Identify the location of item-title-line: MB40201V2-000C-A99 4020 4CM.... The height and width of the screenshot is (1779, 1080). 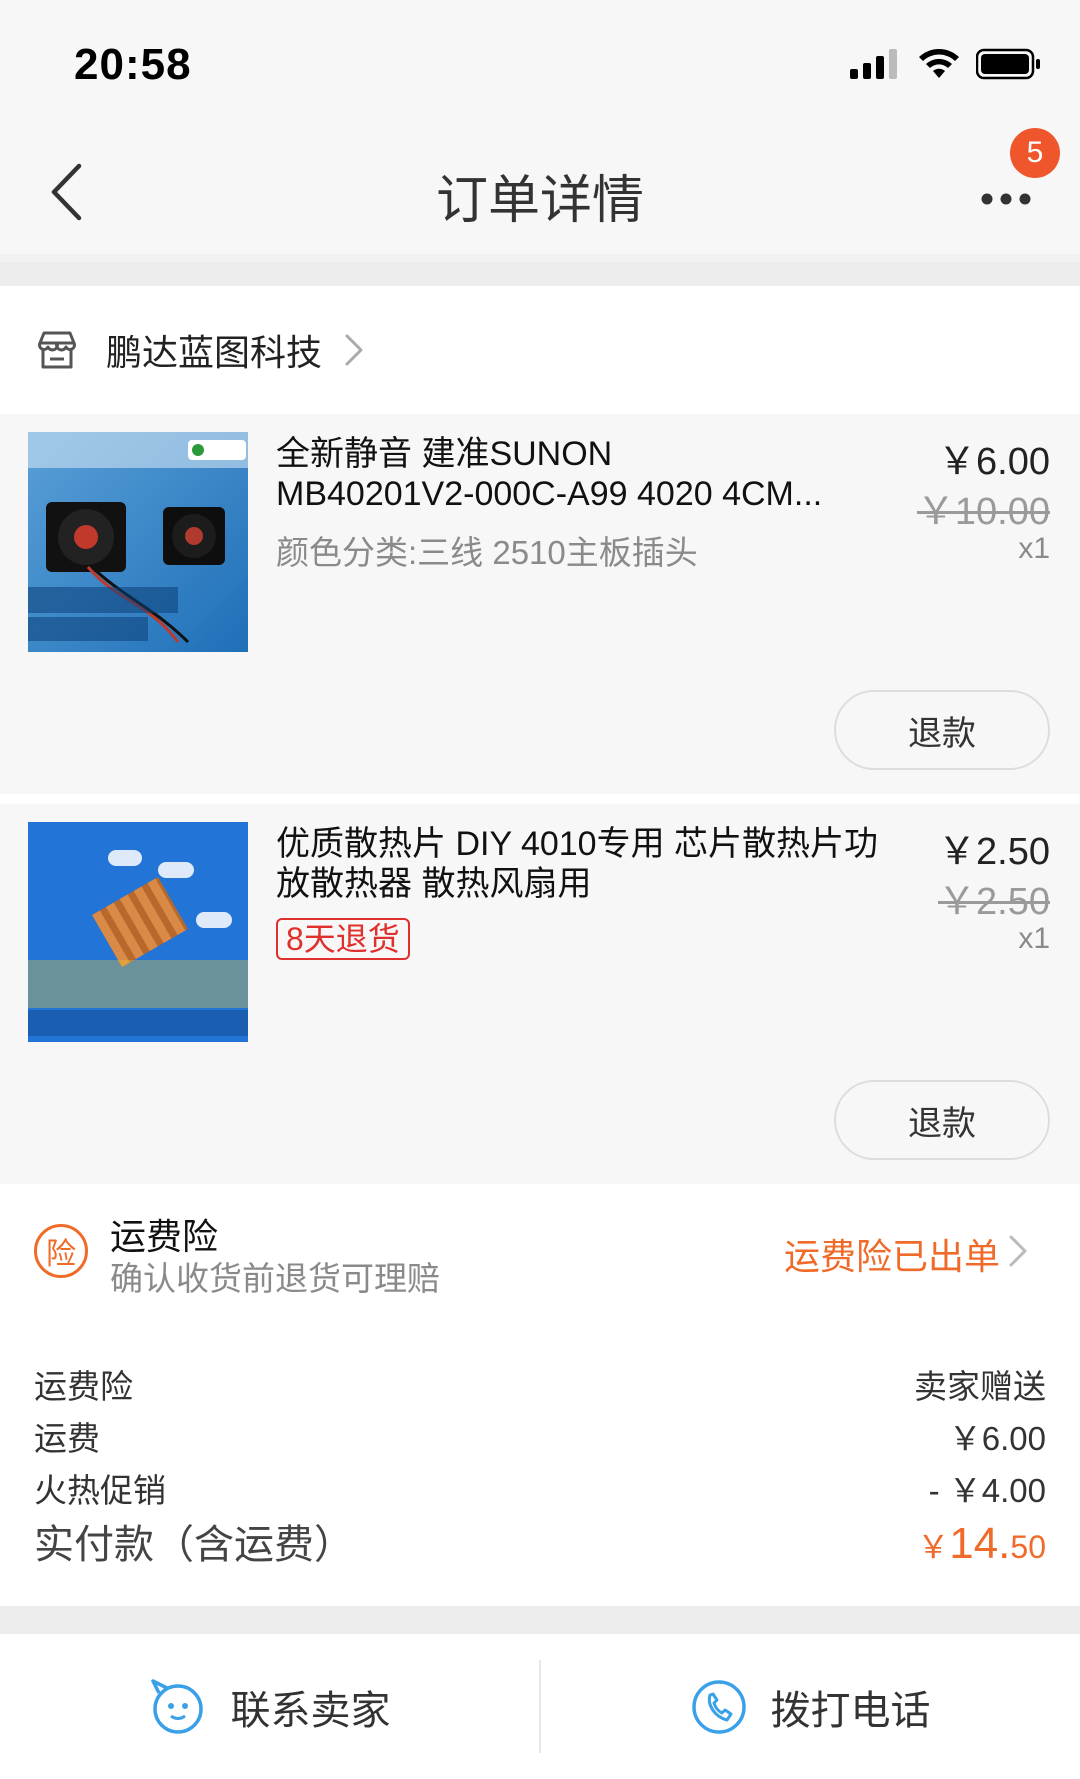
(549, 494).